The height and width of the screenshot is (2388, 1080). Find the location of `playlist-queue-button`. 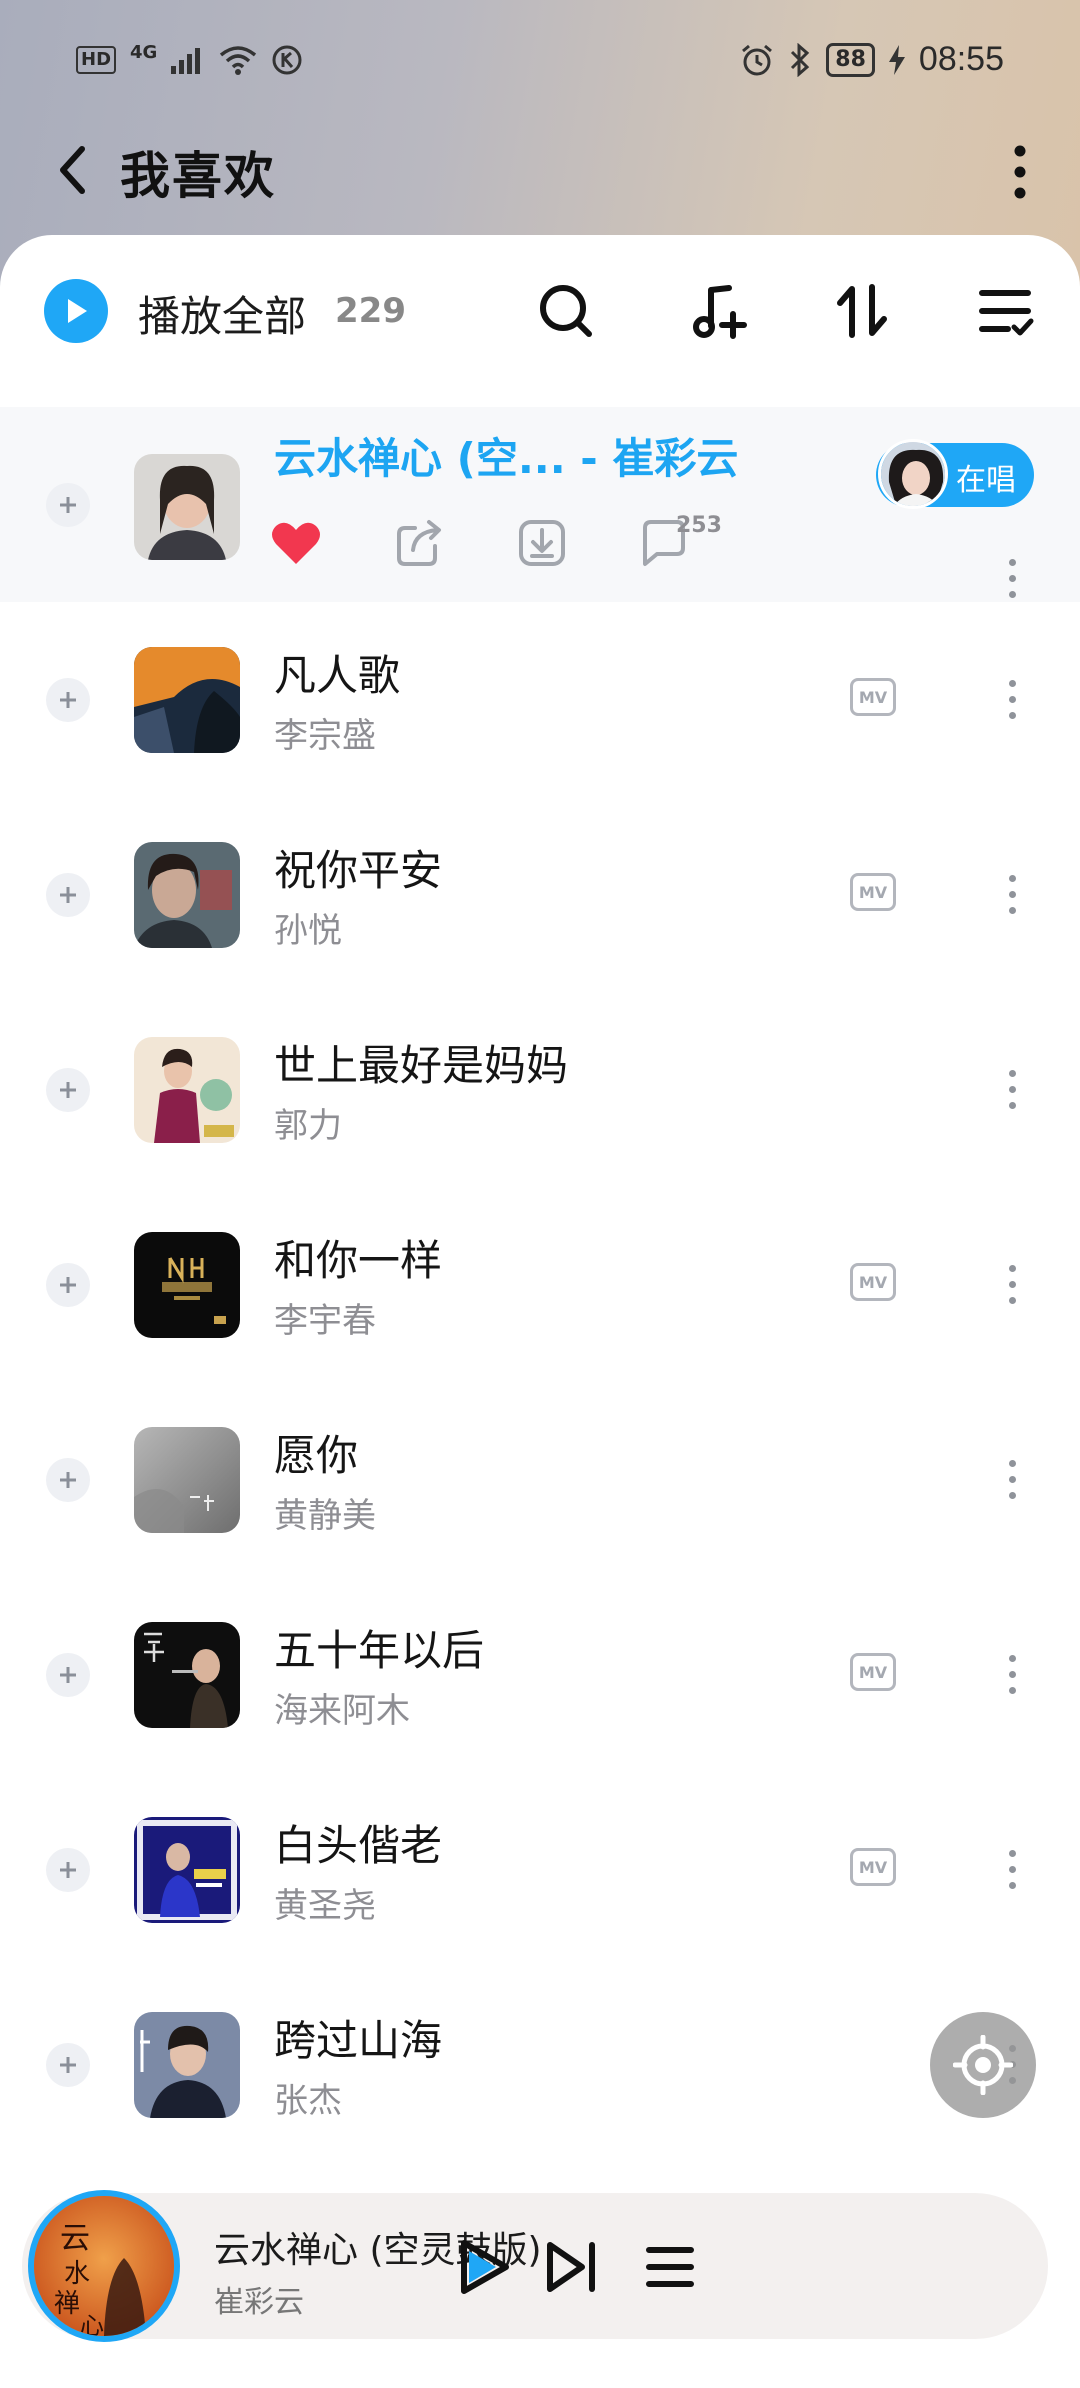

playlist-queue-button is located at coordinates (670, 2267).